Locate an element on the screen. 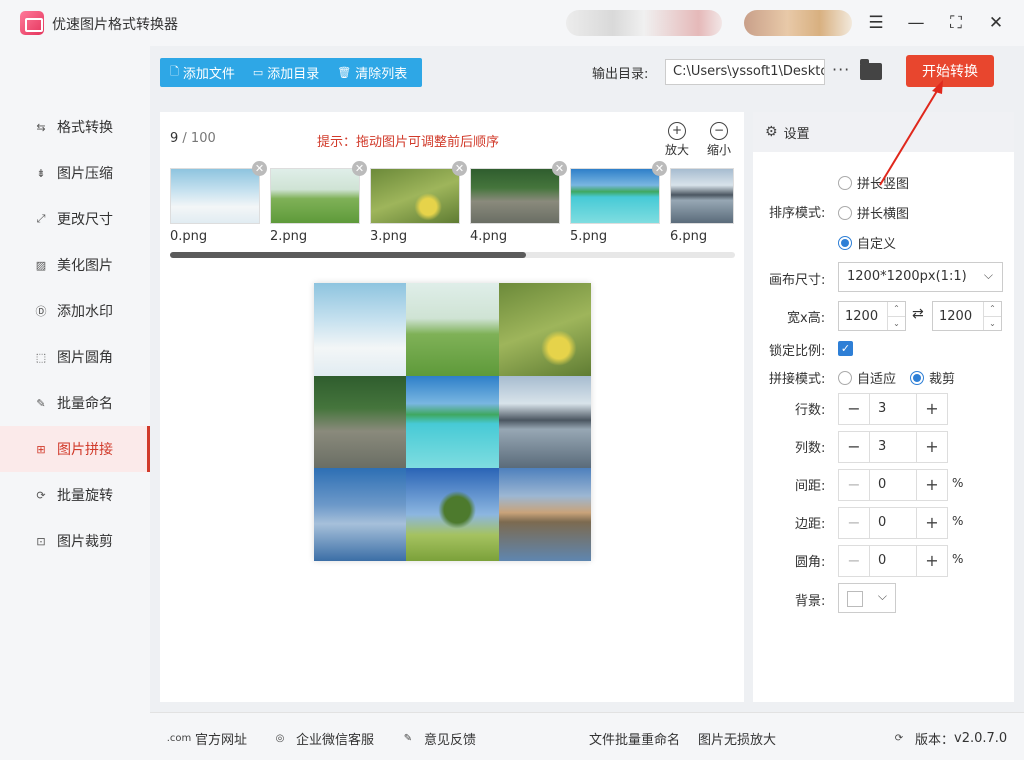 This screenshot has width=1024, height=760. thumbnail-0: ✕ is located at coordinates (218, 192).